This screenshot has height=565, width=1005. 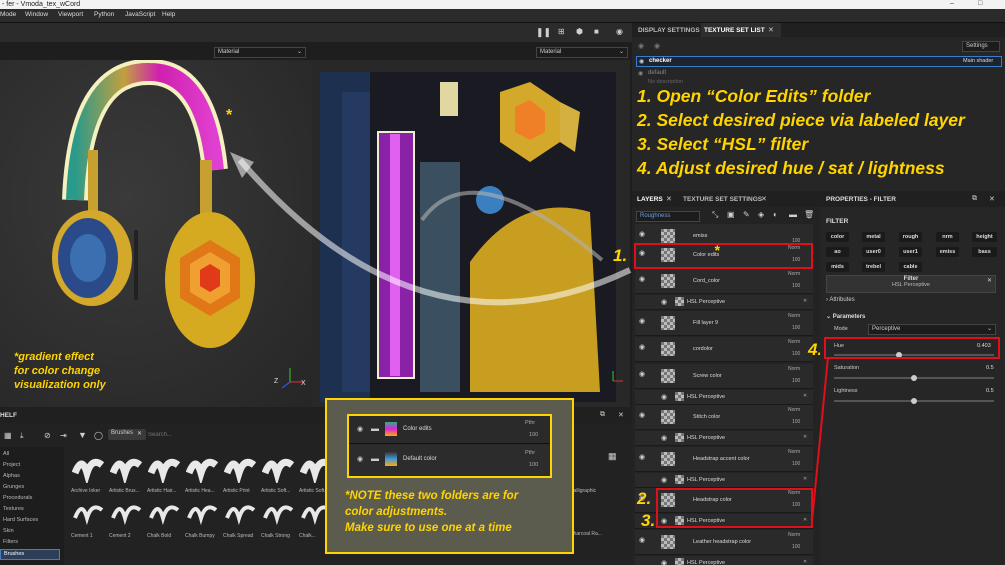 I want to click on category-brushes: Brushes, so click(x=30, y=554).